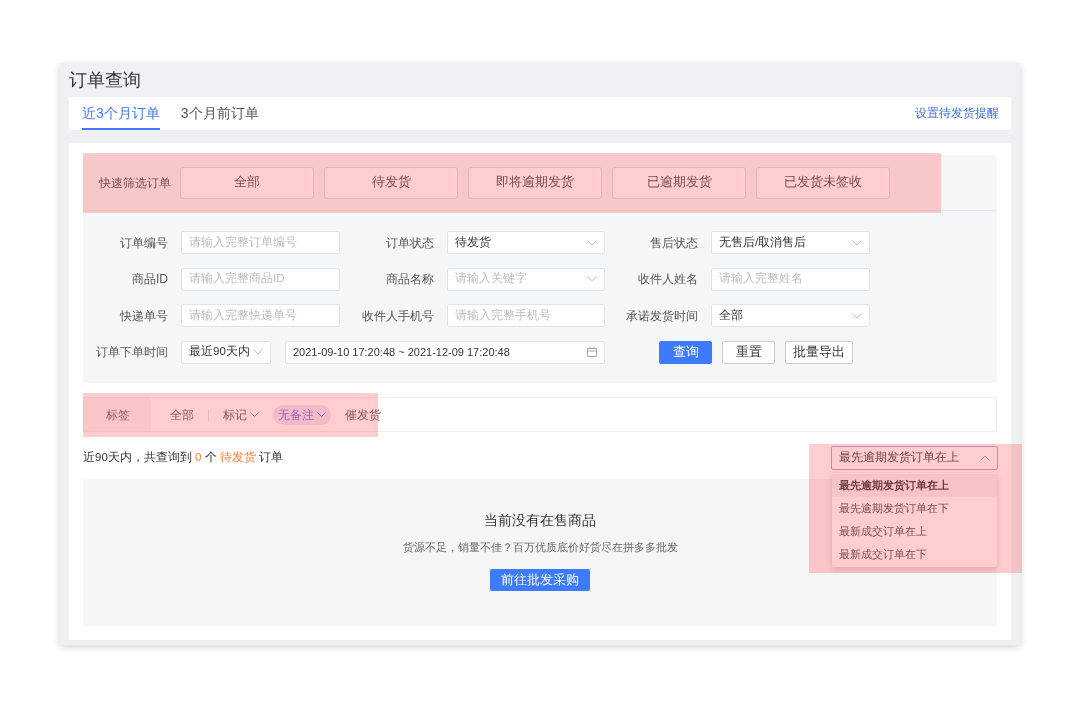 The image size is (1080, 711). What do you see at coordinates (409, 243) in the screenshot?
I see `field-label: 订单状态` at bounding box center [409, 243].